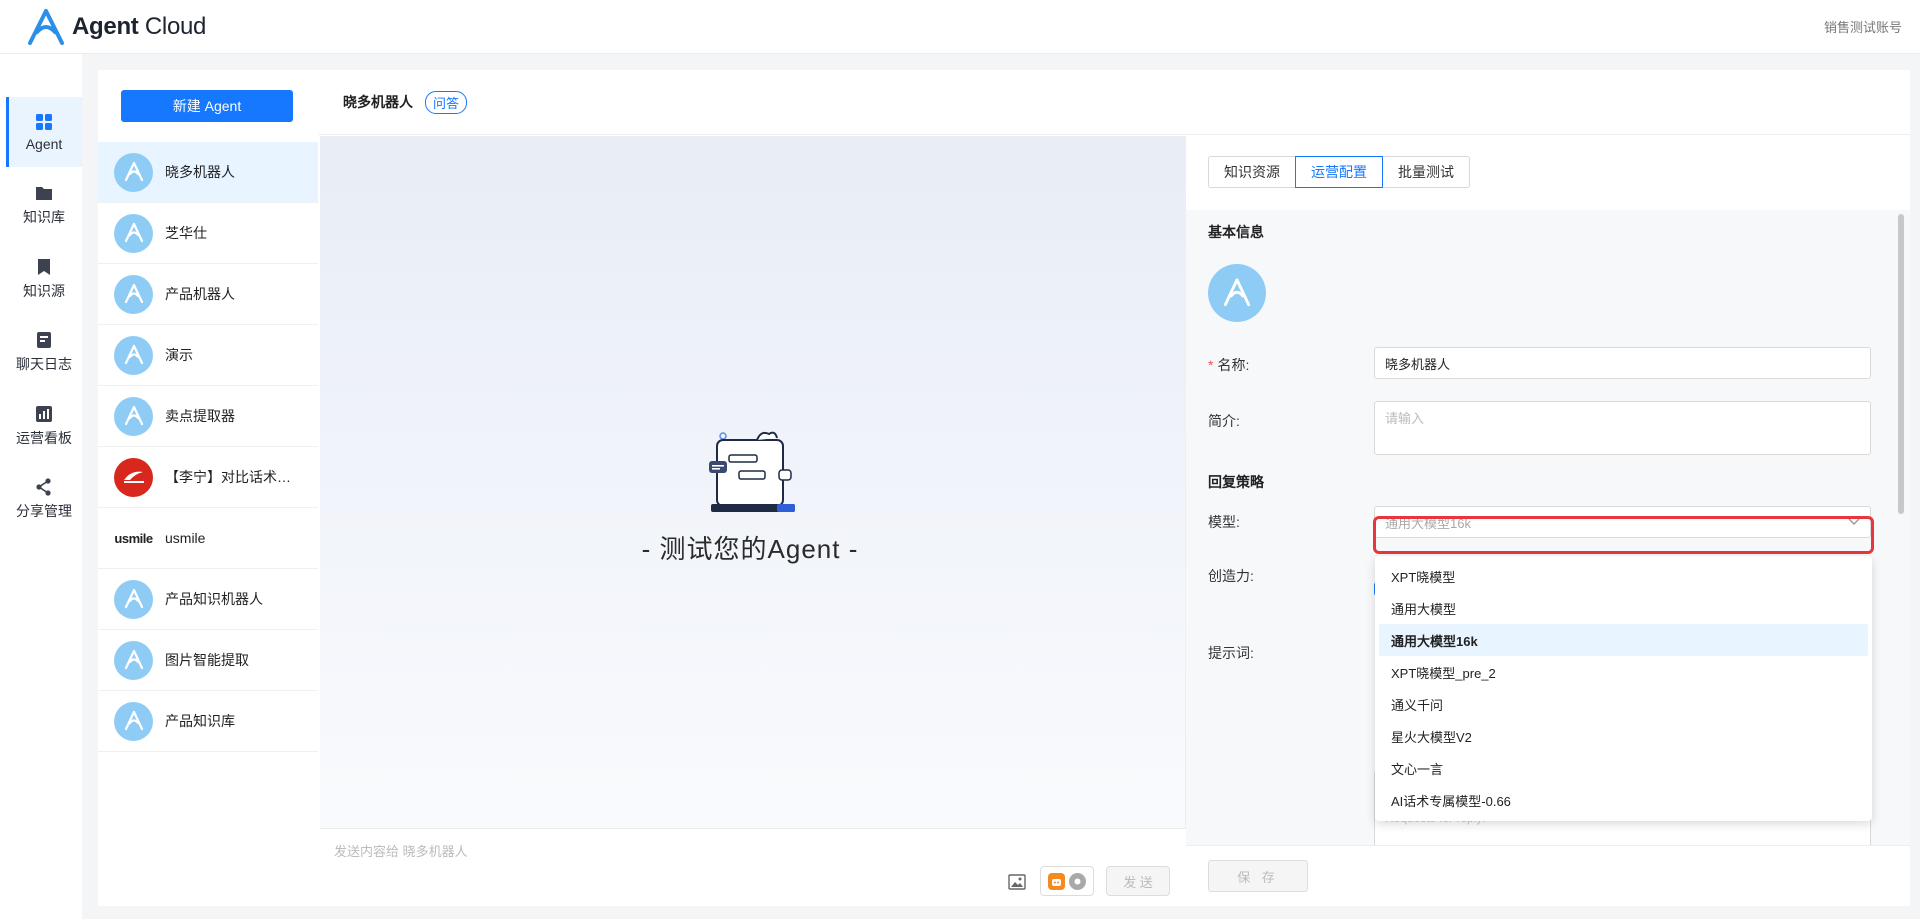  I want to click on chat-empty-title: - 测试您的Agent -, so click(750, 549).